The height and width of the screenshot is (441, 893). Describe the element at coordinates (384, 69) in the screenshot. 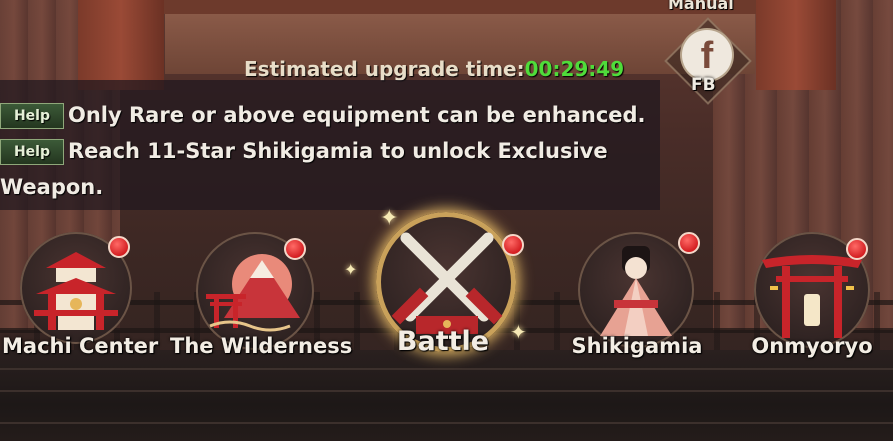

I see `upgrade-time-label: Estimated upgrade time:` at that location.